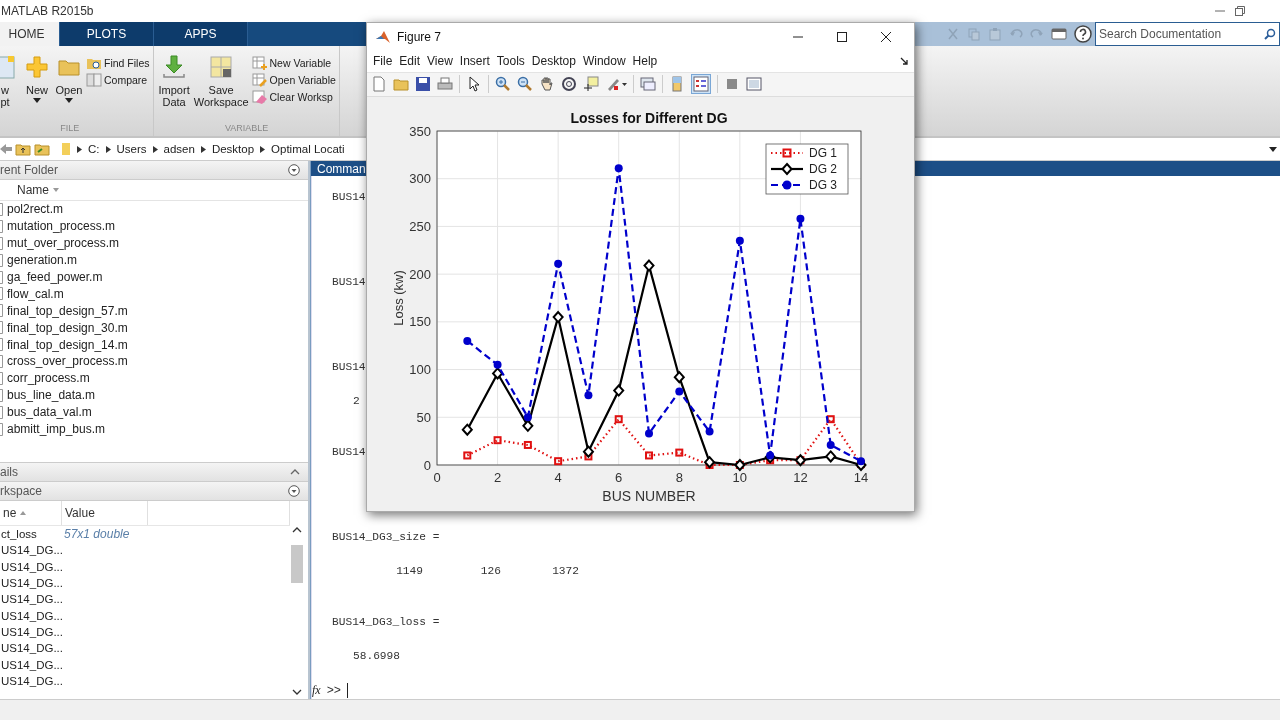  Describe the element at coordinates (800, 477) in the screenshot. I see `tick-label: 12` at that location.